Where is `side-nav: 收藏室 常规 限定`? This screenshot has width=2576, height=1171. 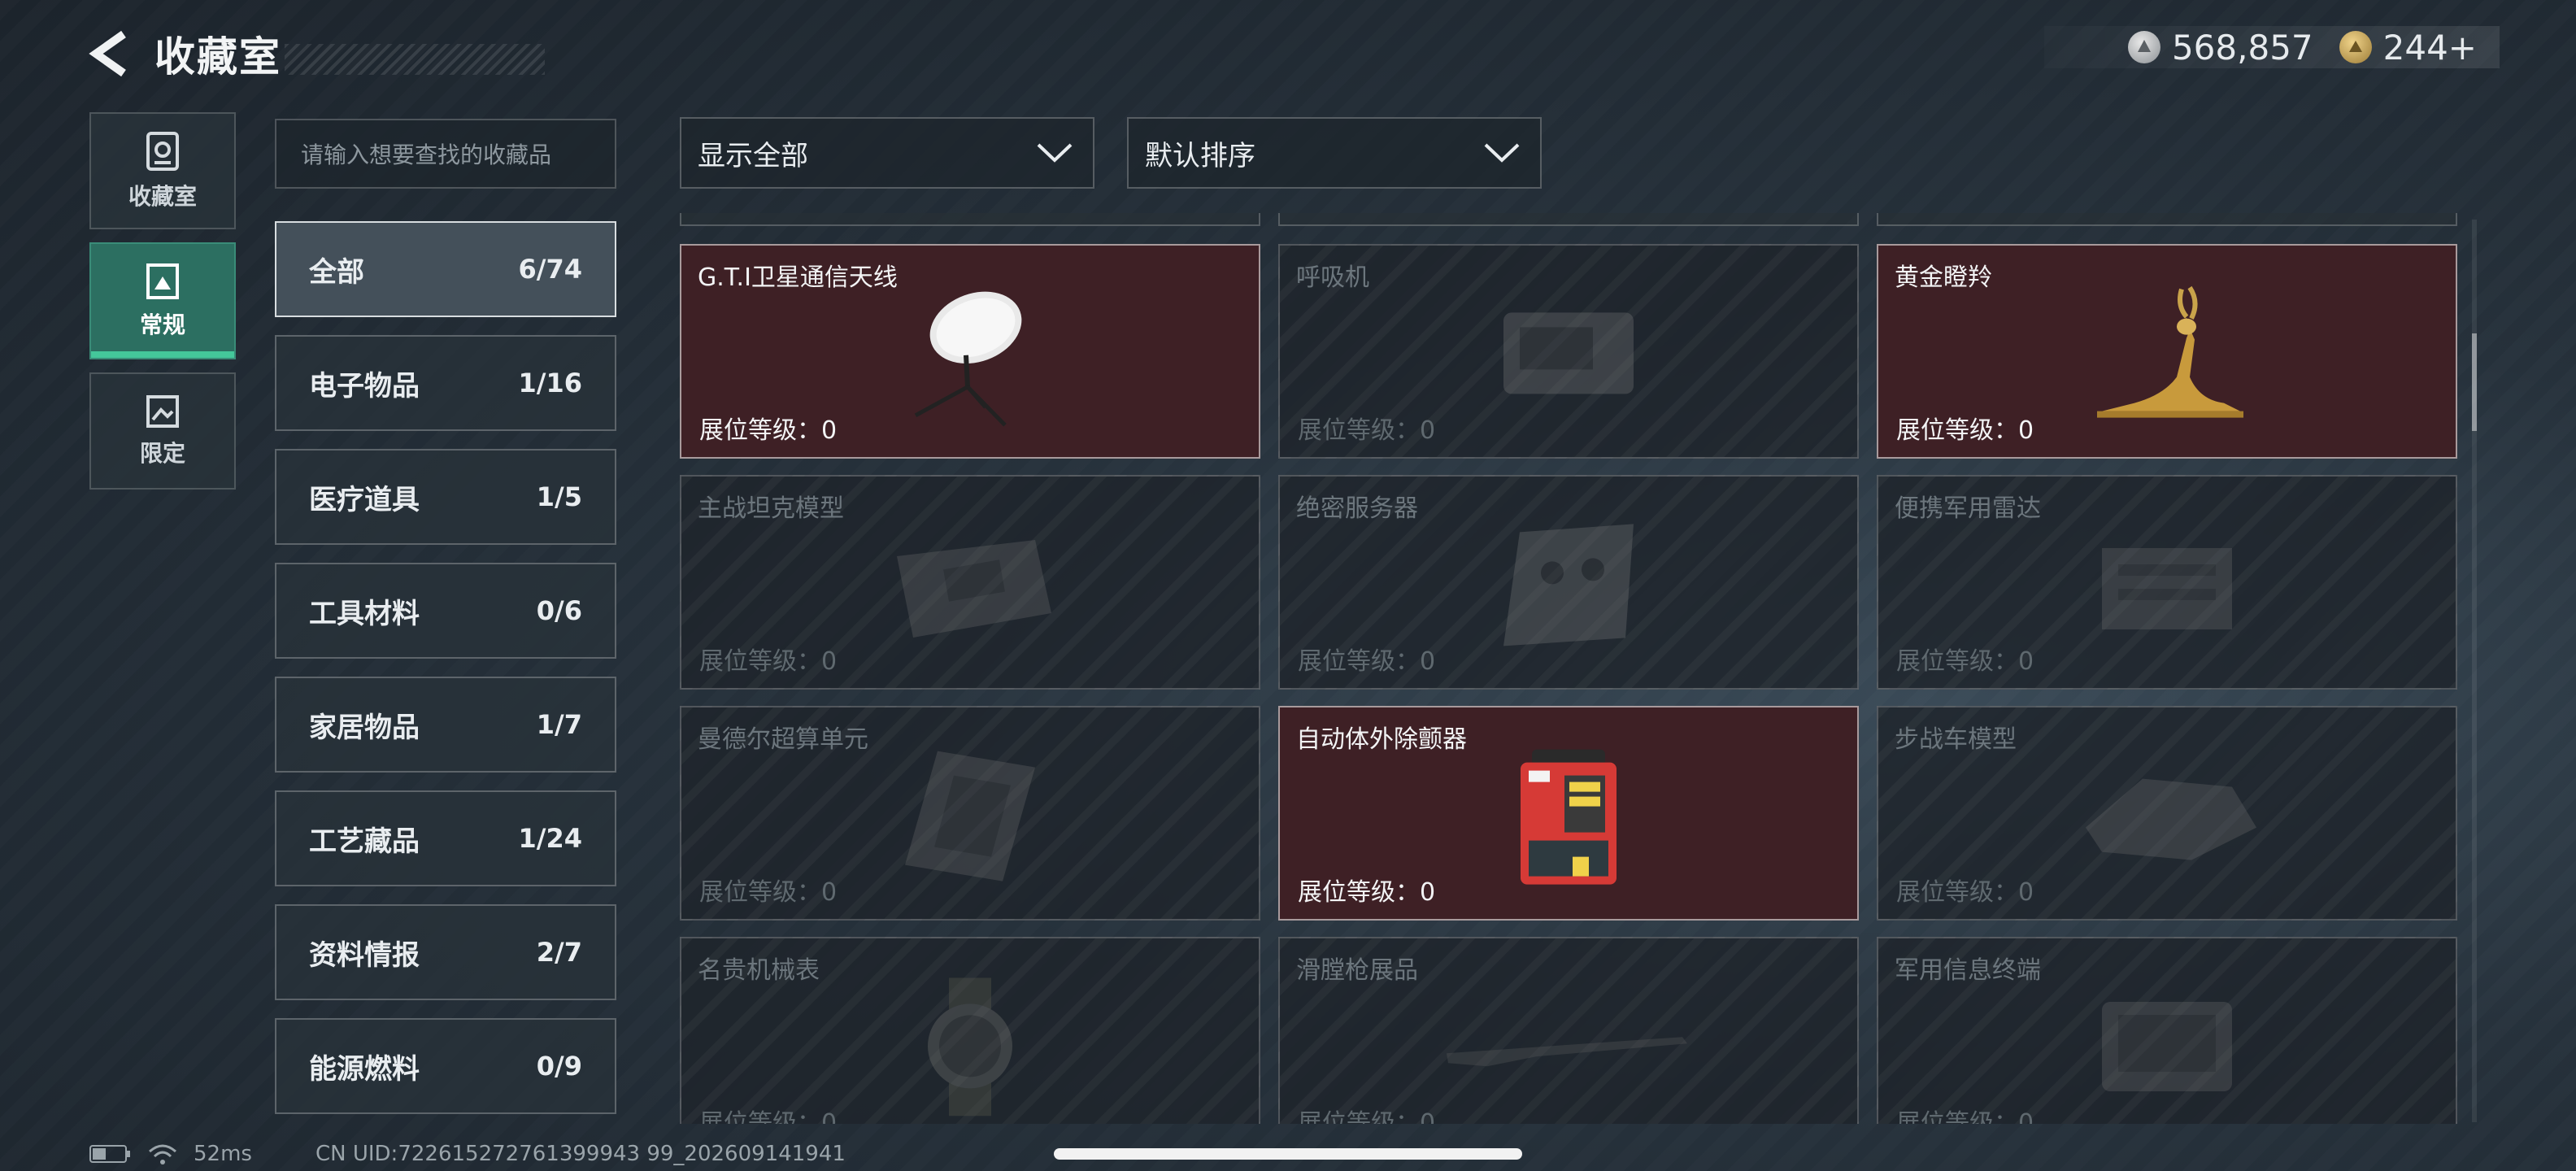 side-nav: 收藏室 常规 限定 is located at coordinates (163, 307).